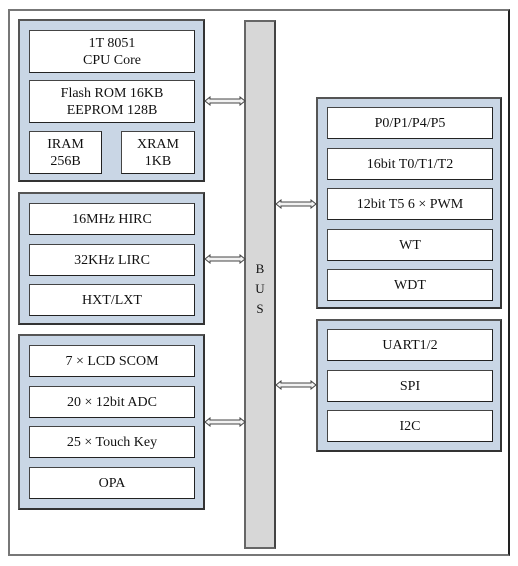  What do you see at coordinates (112, 402) in the screenshot?
I see `block-adc: 20 × 12bit ADC` at bounding box center [112, 402].